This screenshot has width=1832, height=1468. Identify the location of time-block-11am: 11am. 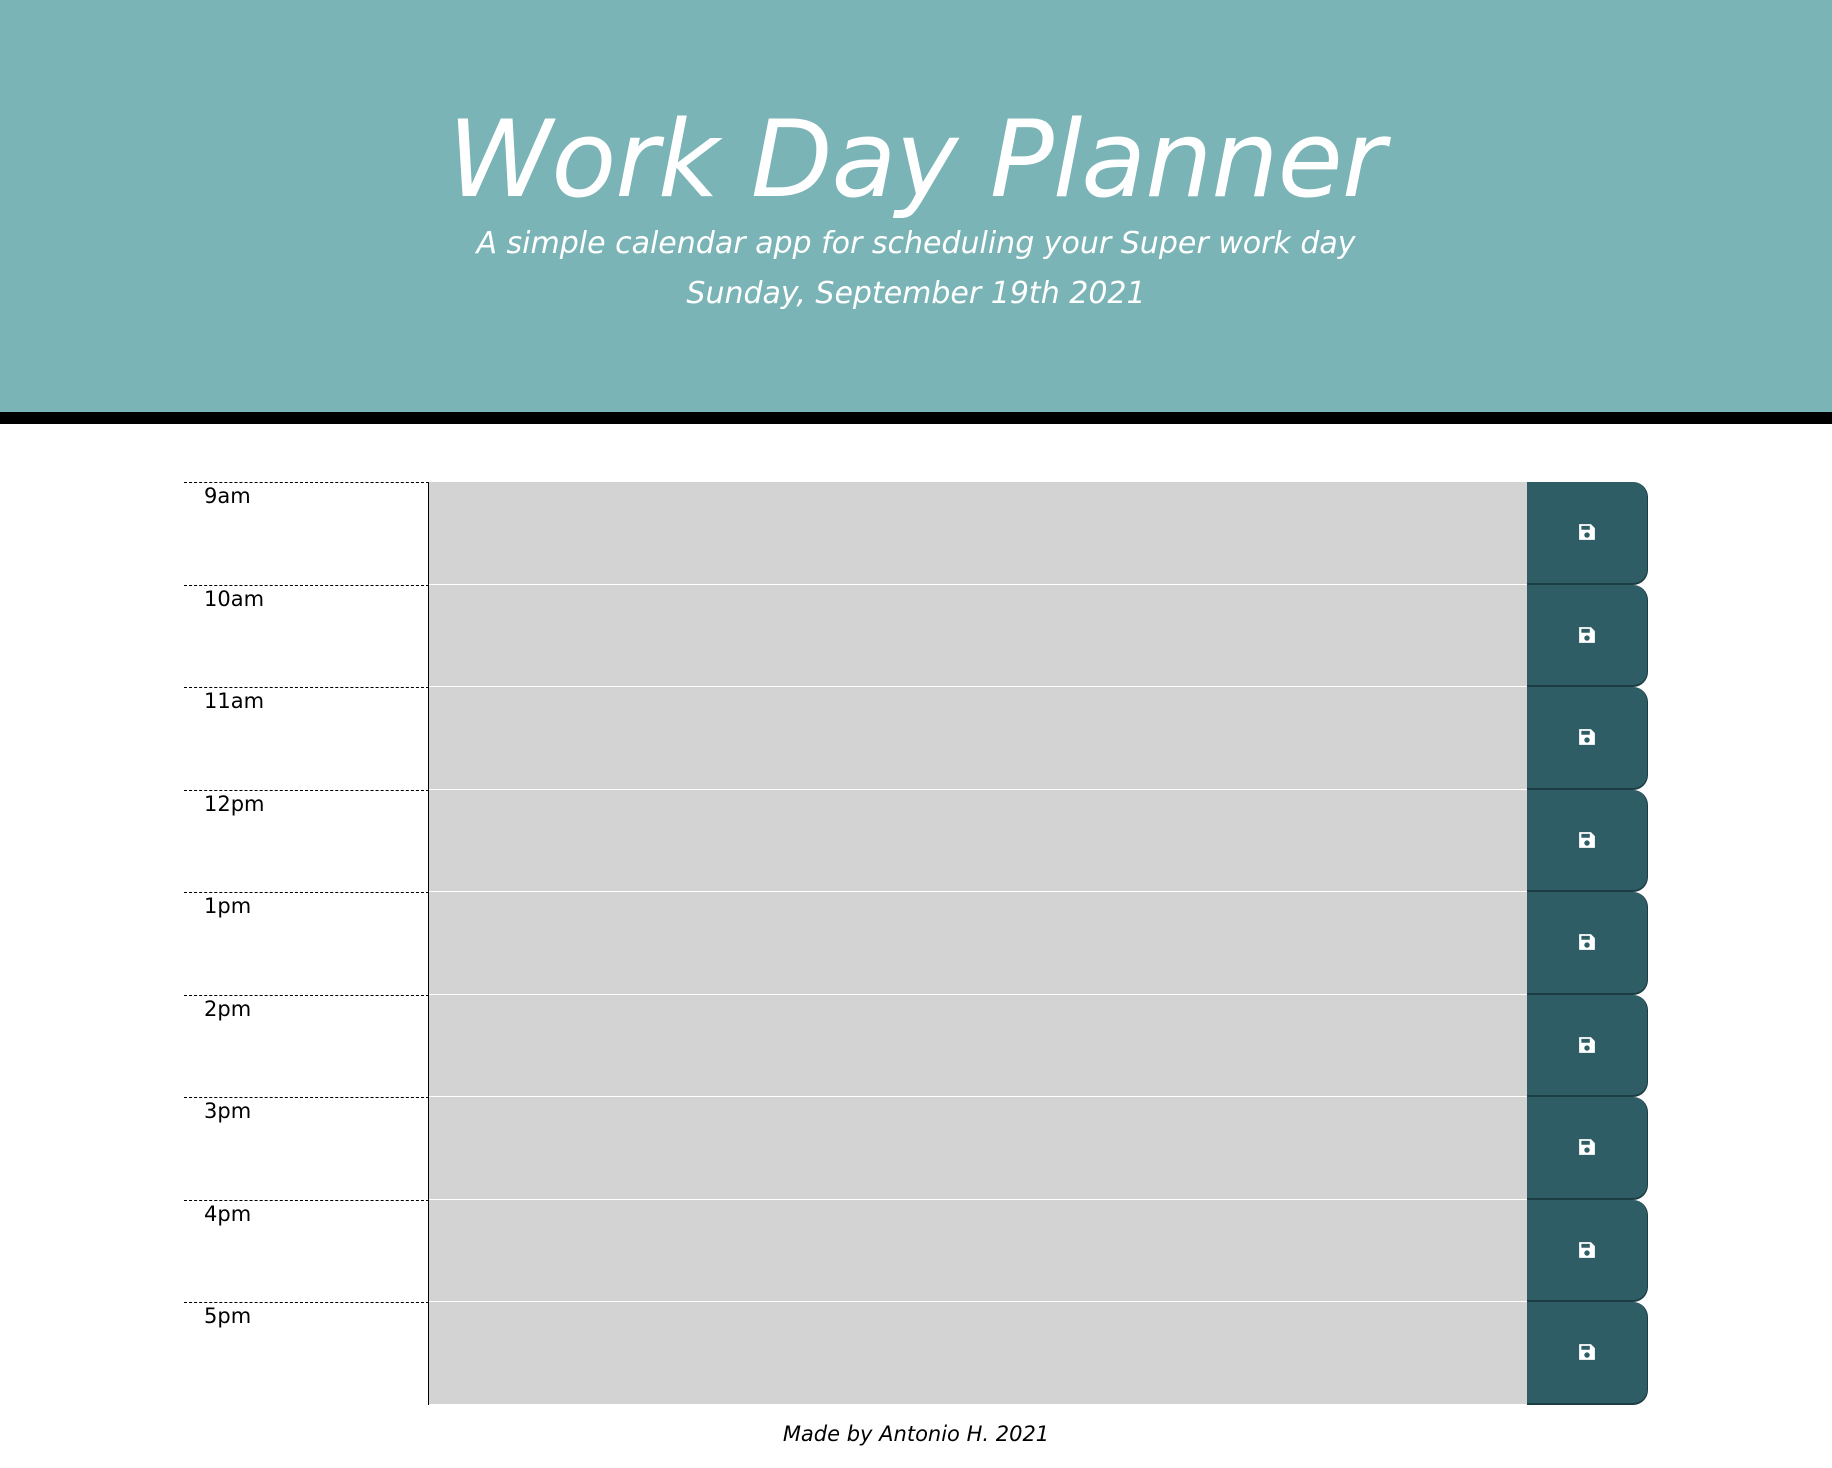
(916, 738).